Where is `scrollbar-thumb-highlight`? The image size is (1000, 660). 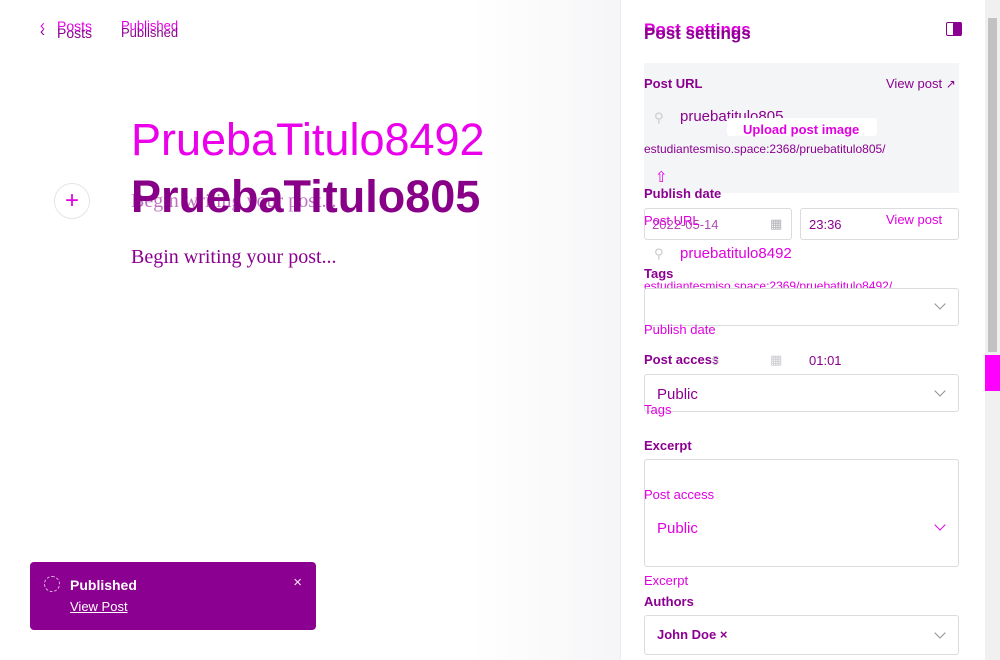 scrollbar-thumb-highlight is located at coordinates (992, 373).